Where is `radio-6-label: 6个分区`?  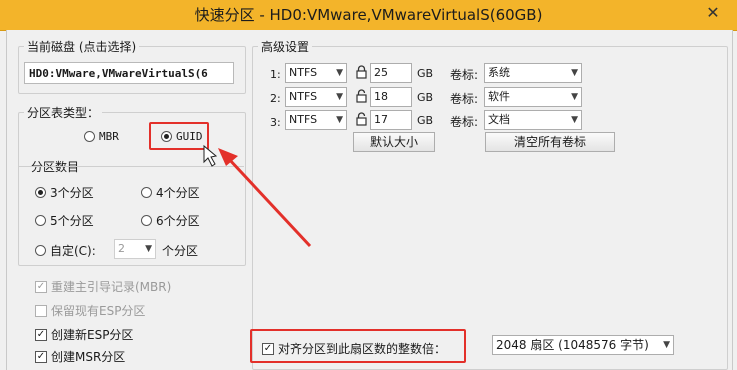
radio-6-label: 6个分区 is located at coordinates (178, 221).